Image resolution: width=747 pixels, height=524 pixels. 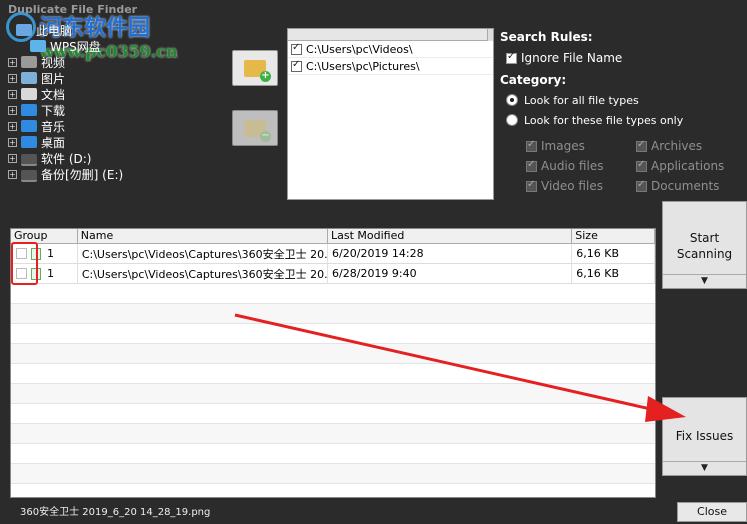 I want to click on look-all-label: Look for all file types, so click(x=581, y=100).